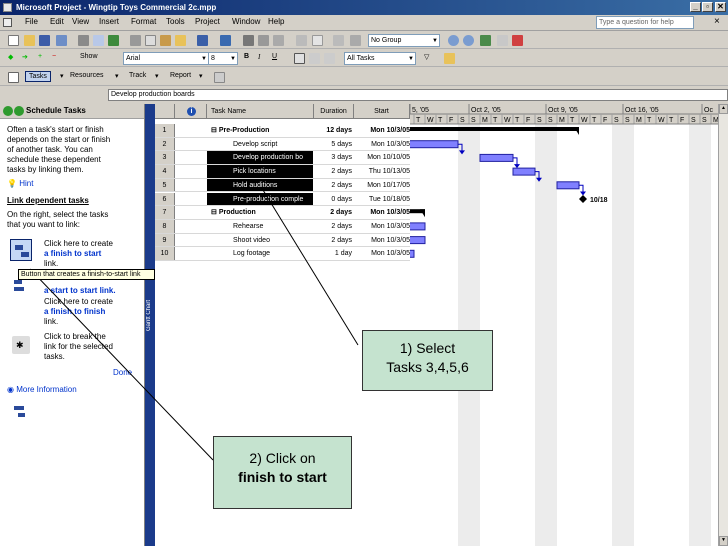 The width and height of the screenshot is (728, 546). I want to click on callout-select-tasks: 1) Select Tasks 3,4,5,6, so click(427, 360).